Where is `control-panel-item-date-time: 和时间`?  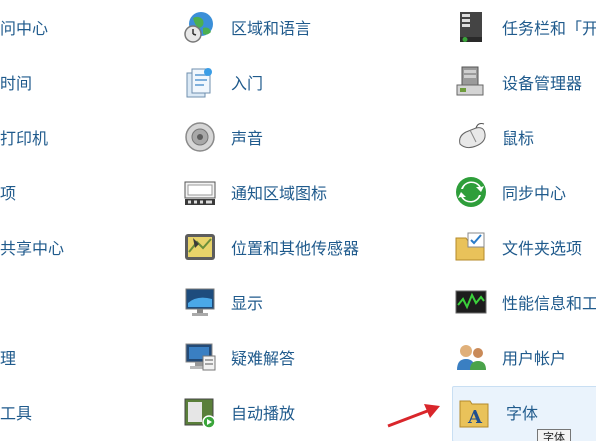 control-panel-item-date-time: 和时间 is located at coordinates (16, 82).